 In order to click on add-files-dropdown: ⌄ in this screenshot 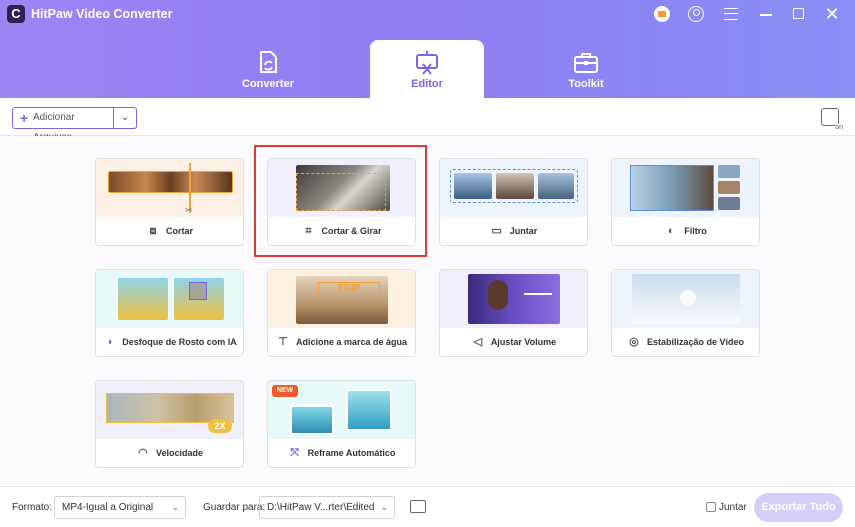, I will do `click(125, 118)`.